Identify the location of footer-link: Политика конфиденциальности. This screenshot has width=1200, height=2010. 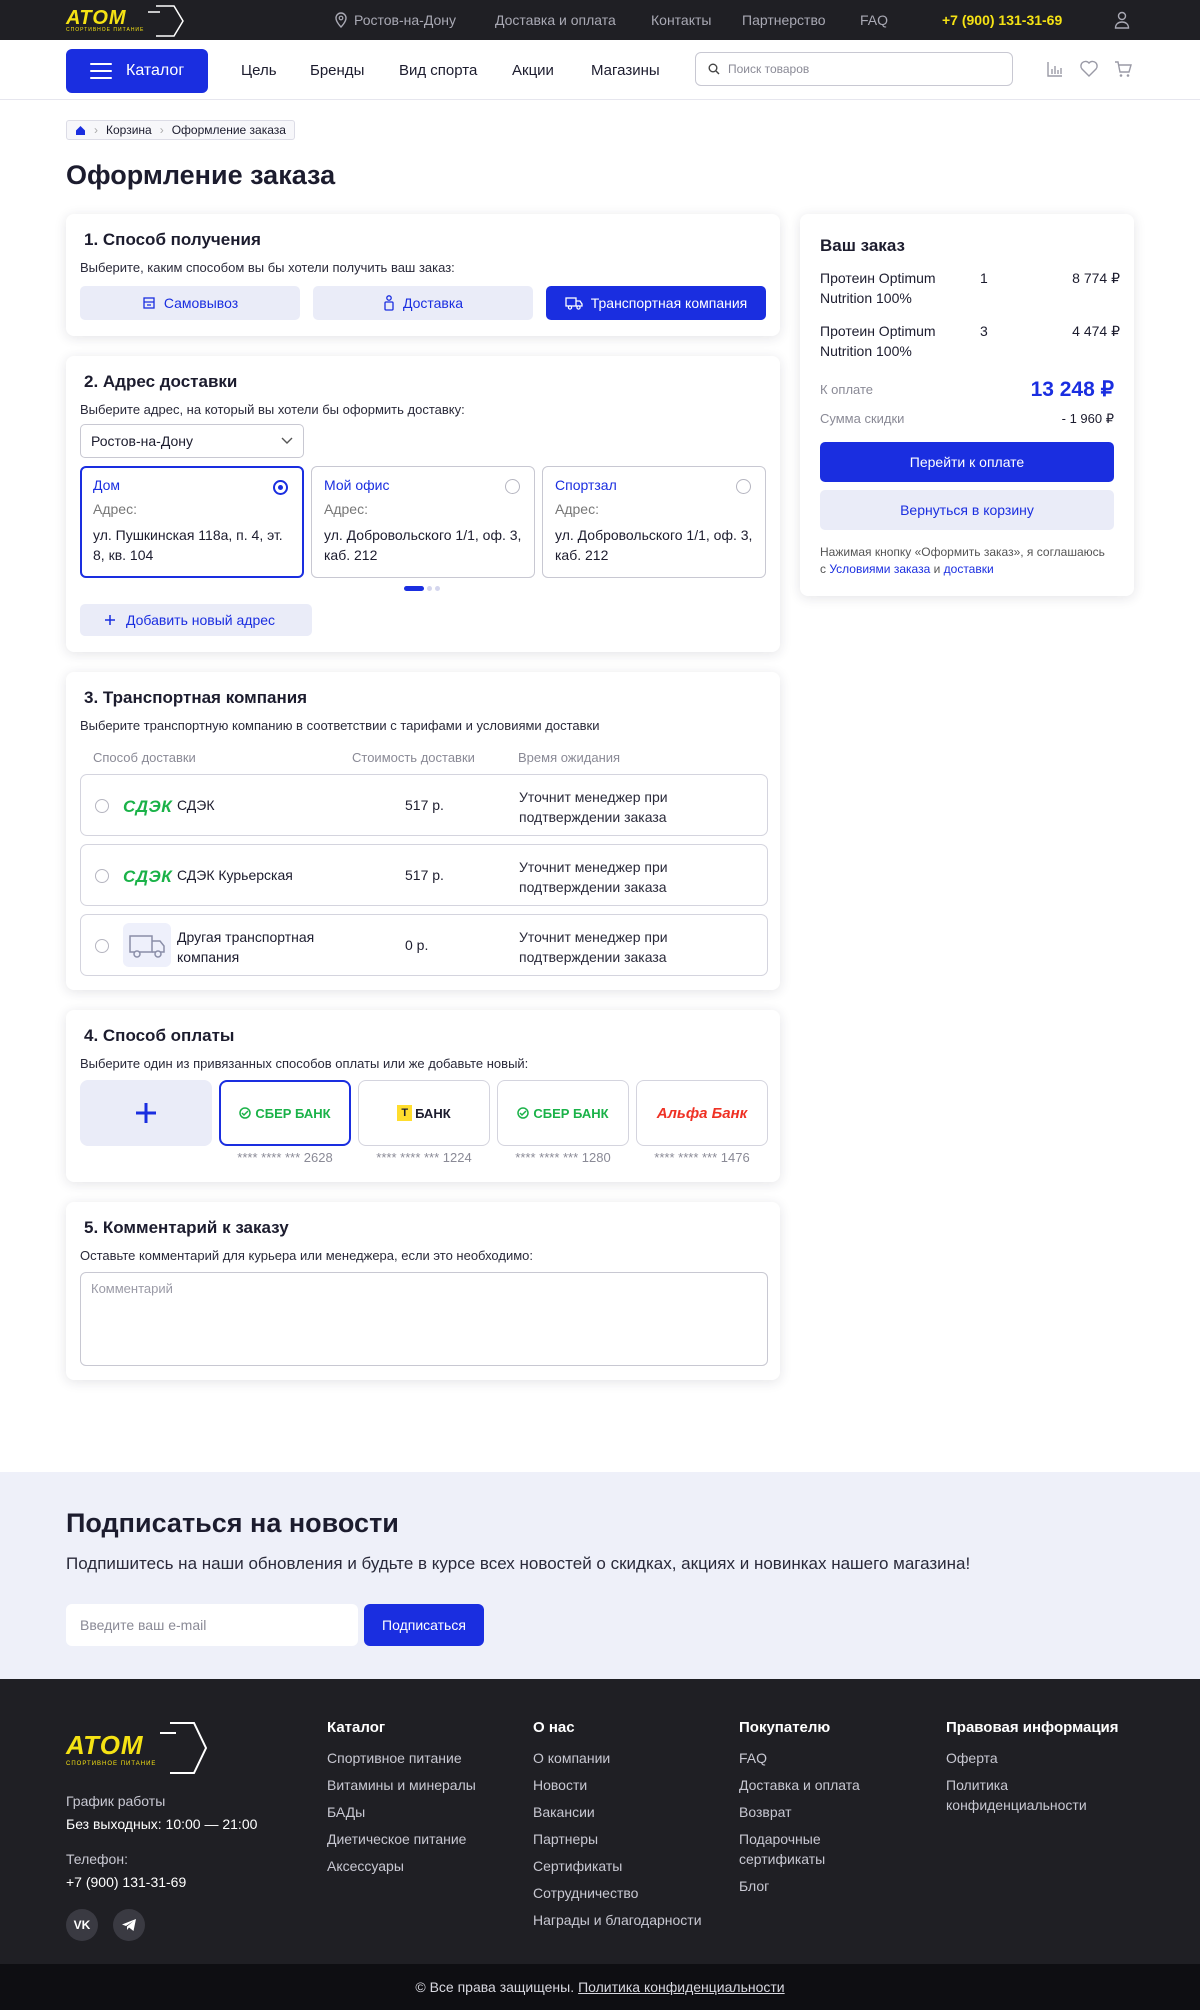
(1031, 1795).